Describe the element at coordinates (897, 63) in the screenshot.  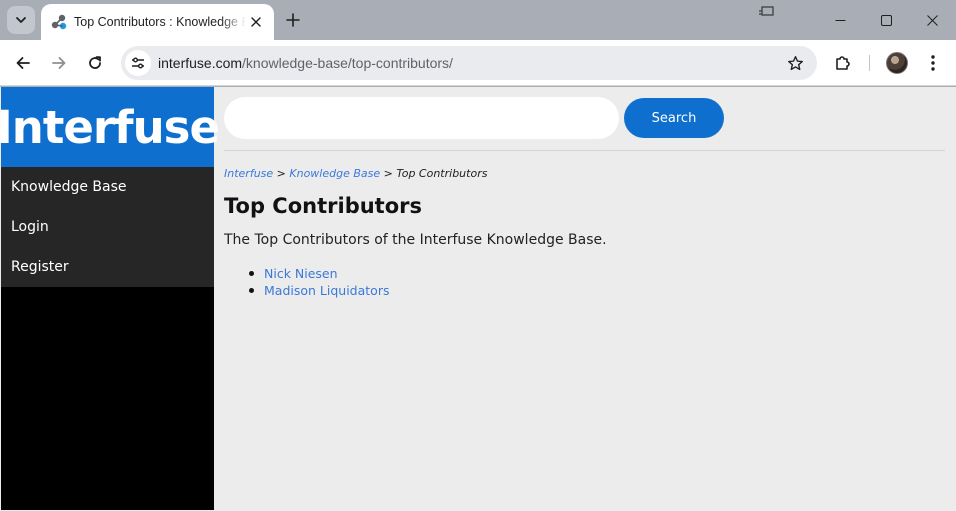
I see `profile-avatar` at that location.